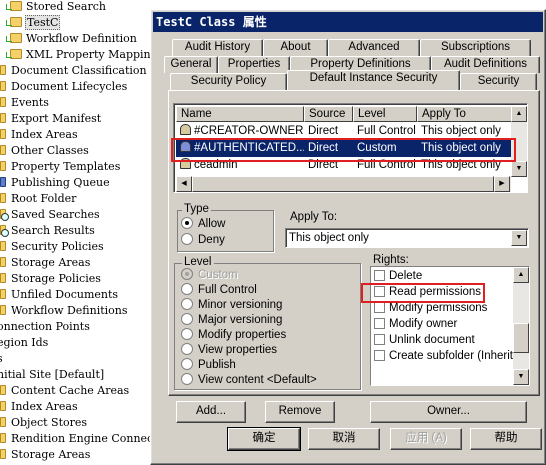 Image resolution: width=546 pixels, height=465 pixels. I want to click on tree-item: nitial Site [Default], so click(52, 375).